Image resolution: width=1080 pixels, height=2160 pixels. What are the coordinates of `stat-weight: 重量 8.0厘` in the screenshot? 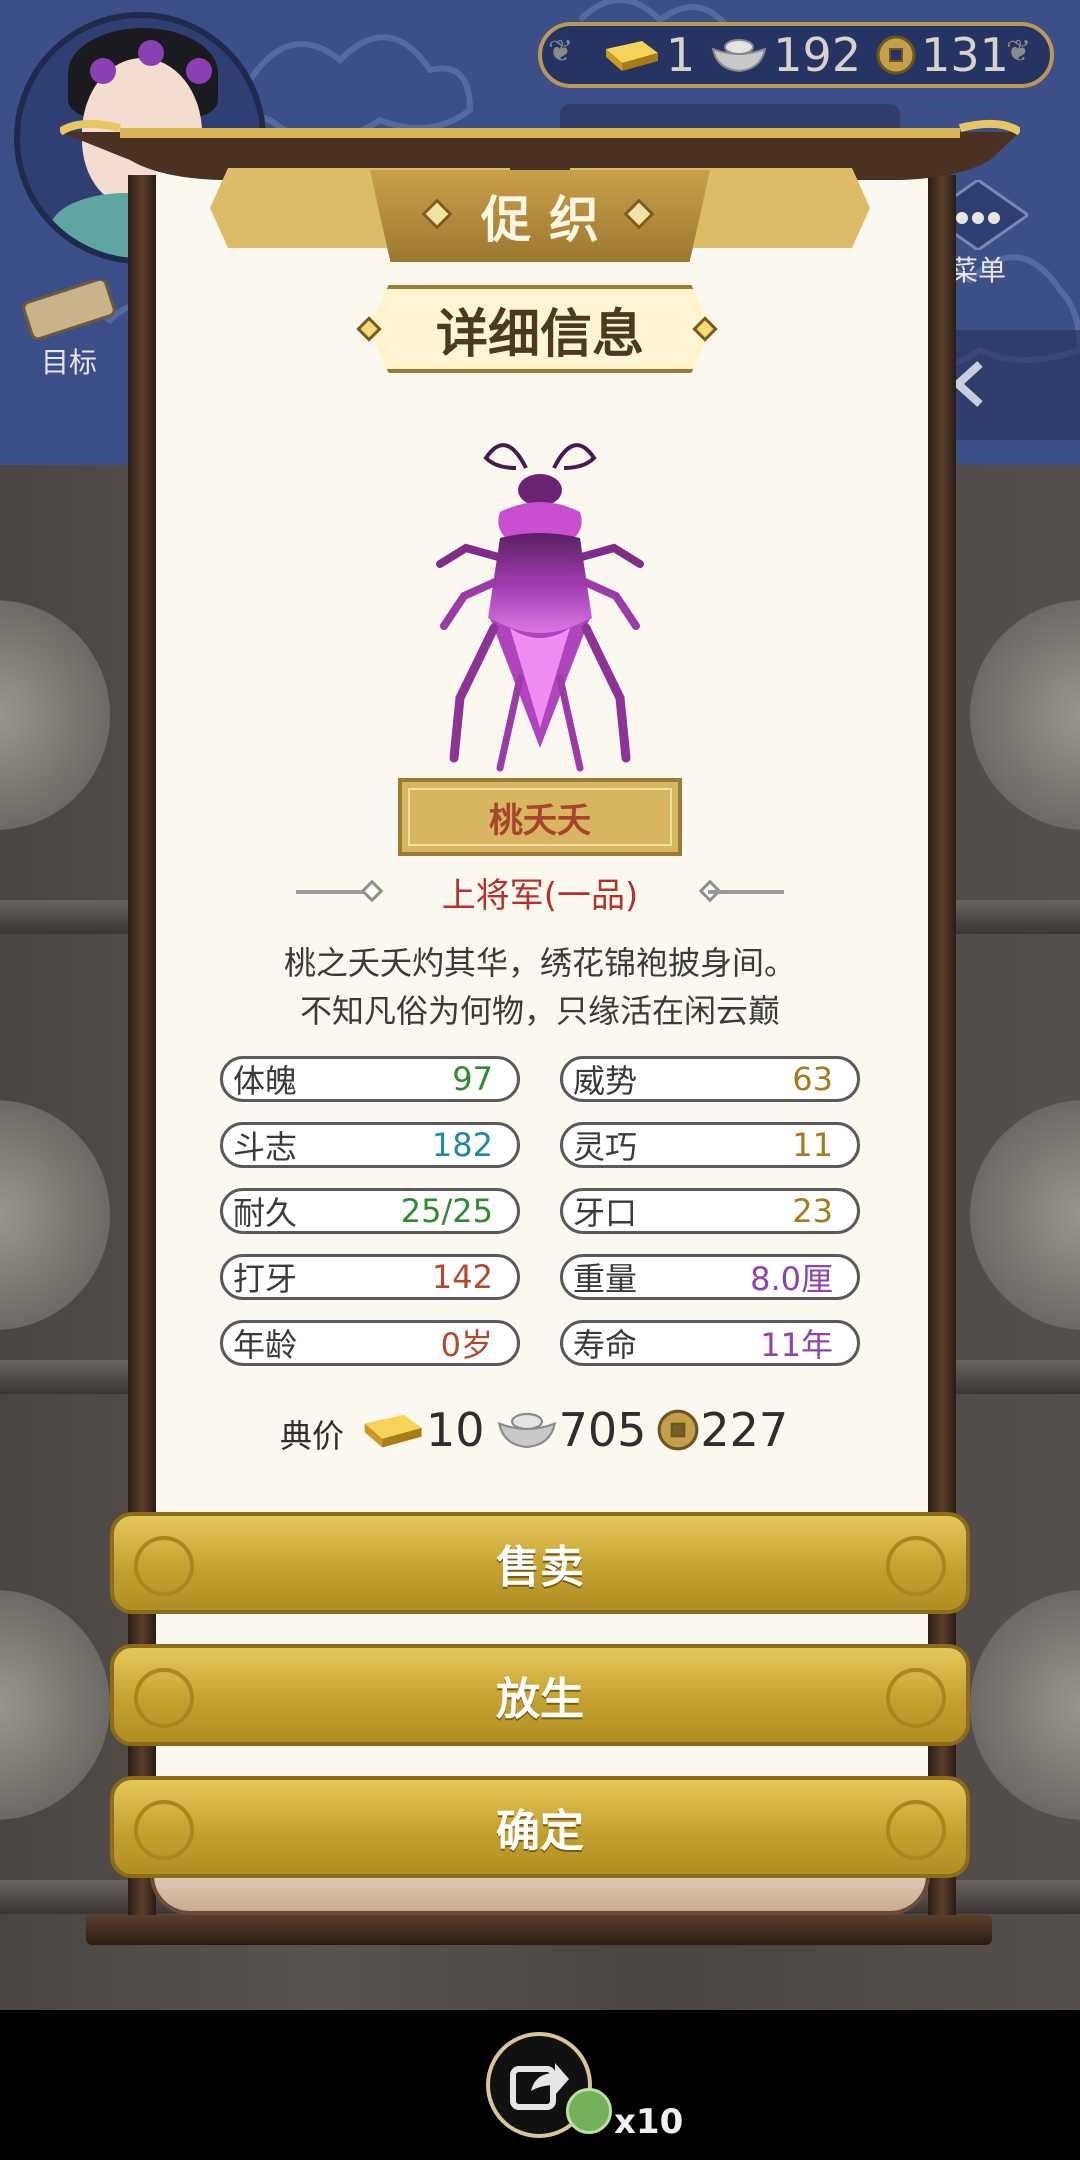 It's located at (710, 1277).